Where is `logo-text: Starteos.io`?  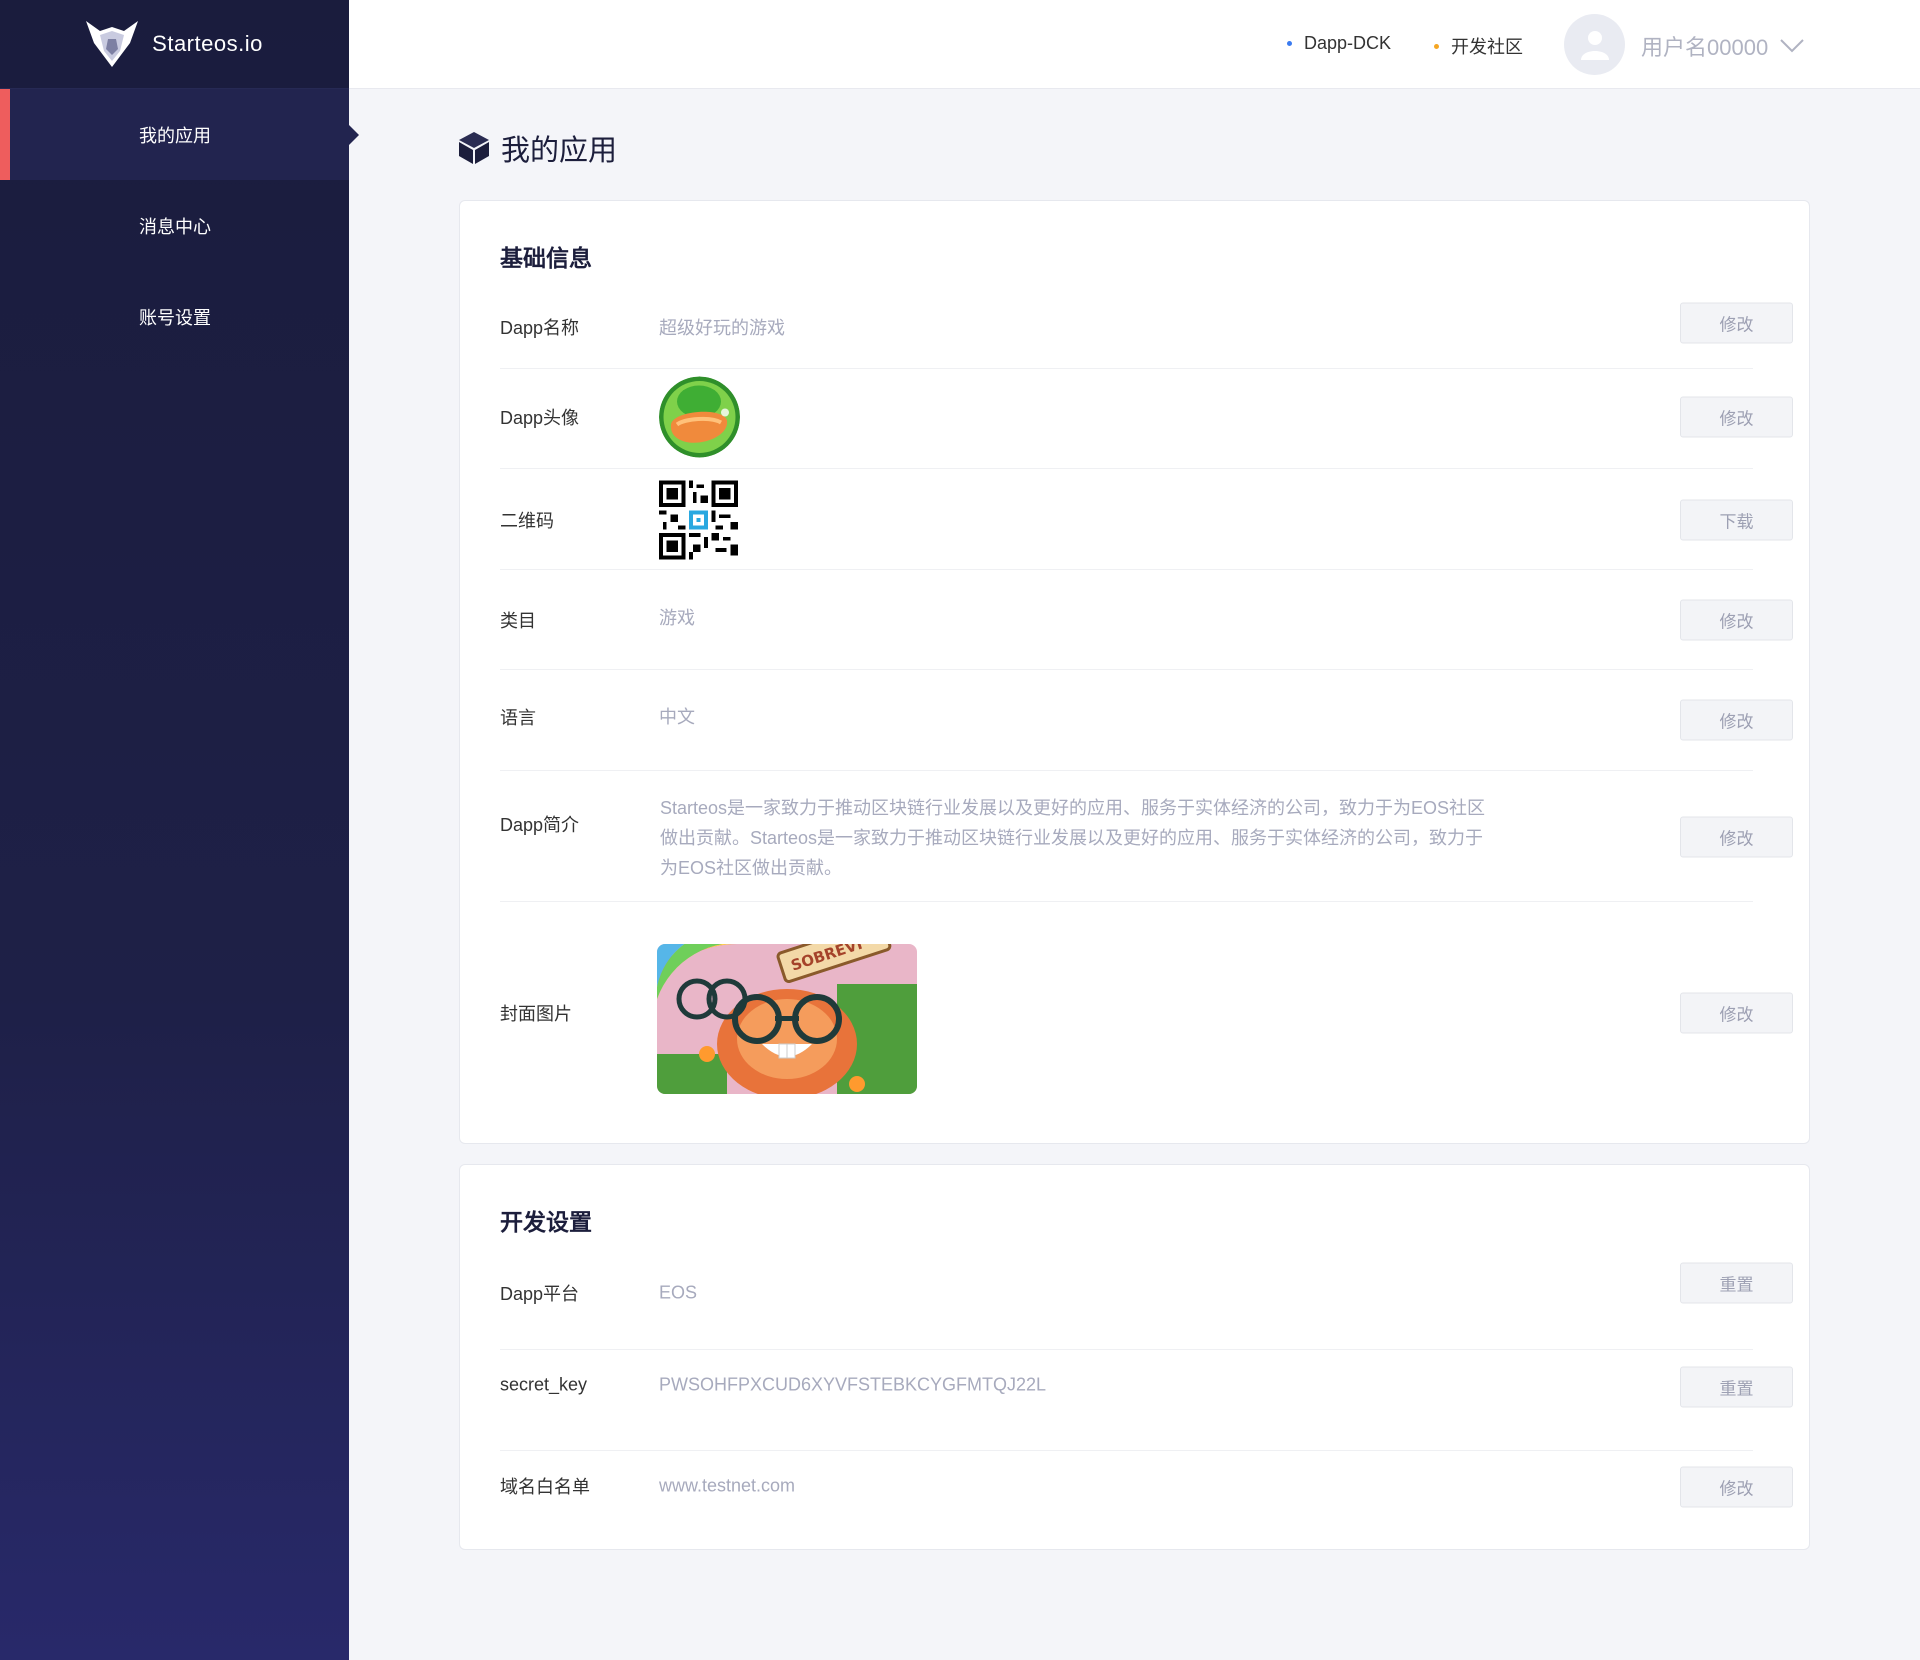 logo-text: Starteos.io is located at coordinates (207, 43).